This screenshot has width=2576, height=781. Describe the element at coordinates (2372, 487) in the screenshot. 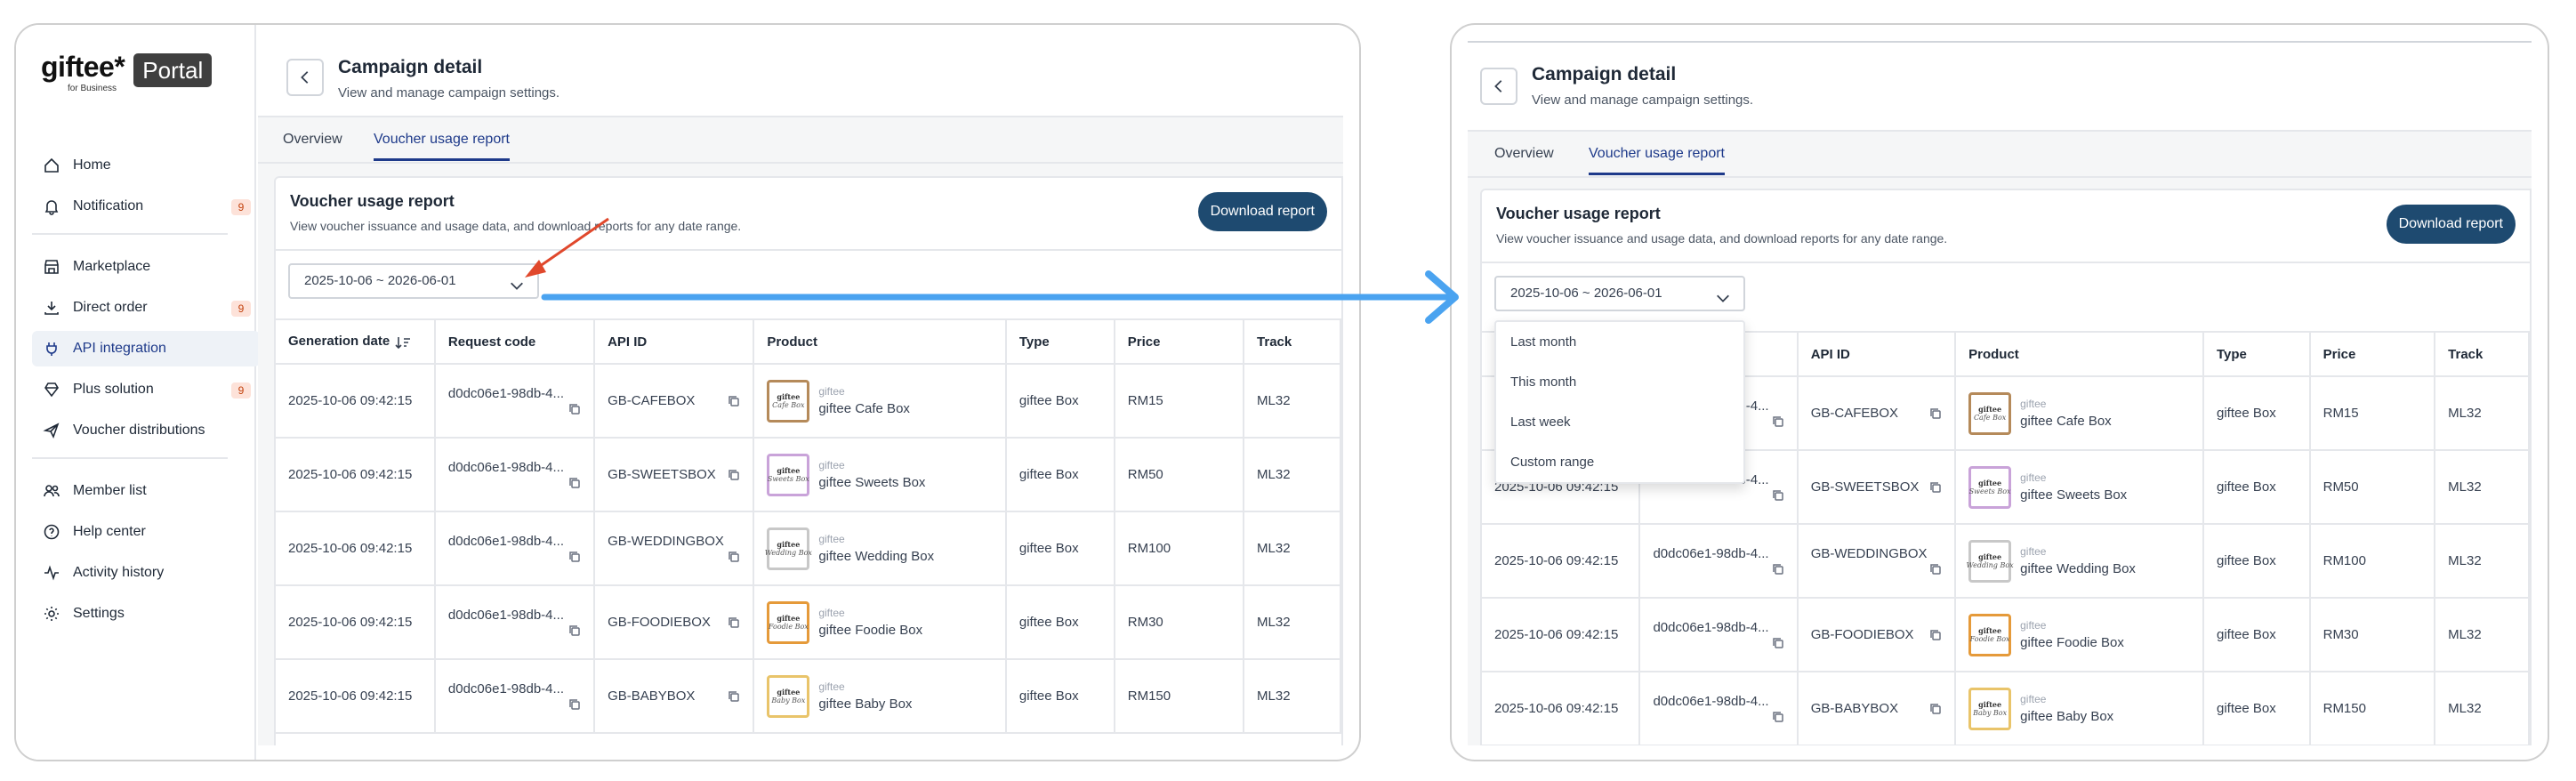

I see `cell-price: RM50` at that location.